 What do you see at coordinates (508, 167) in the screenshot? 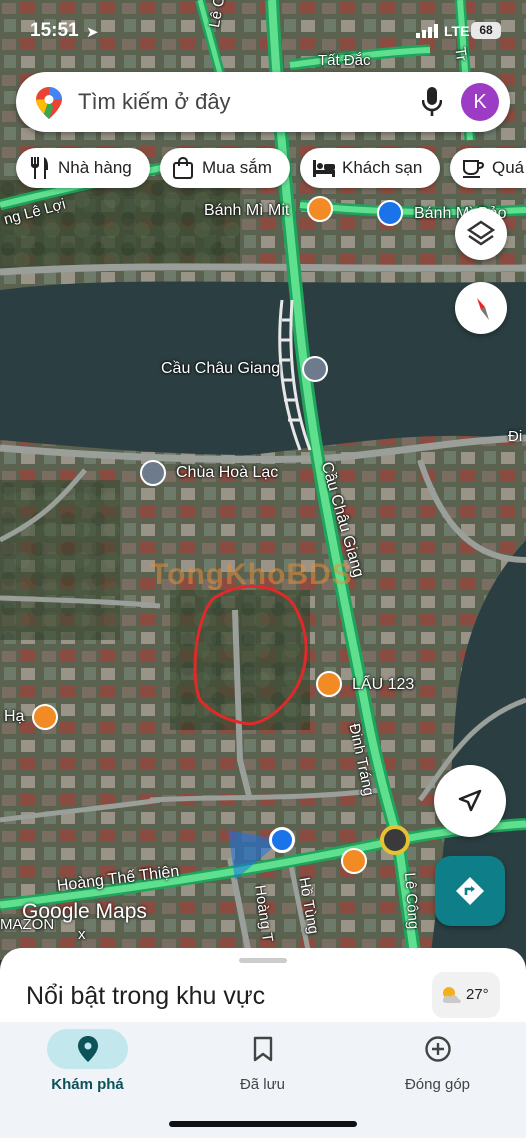
I see `chip-label: Quá` at bounding box center [508, 167].